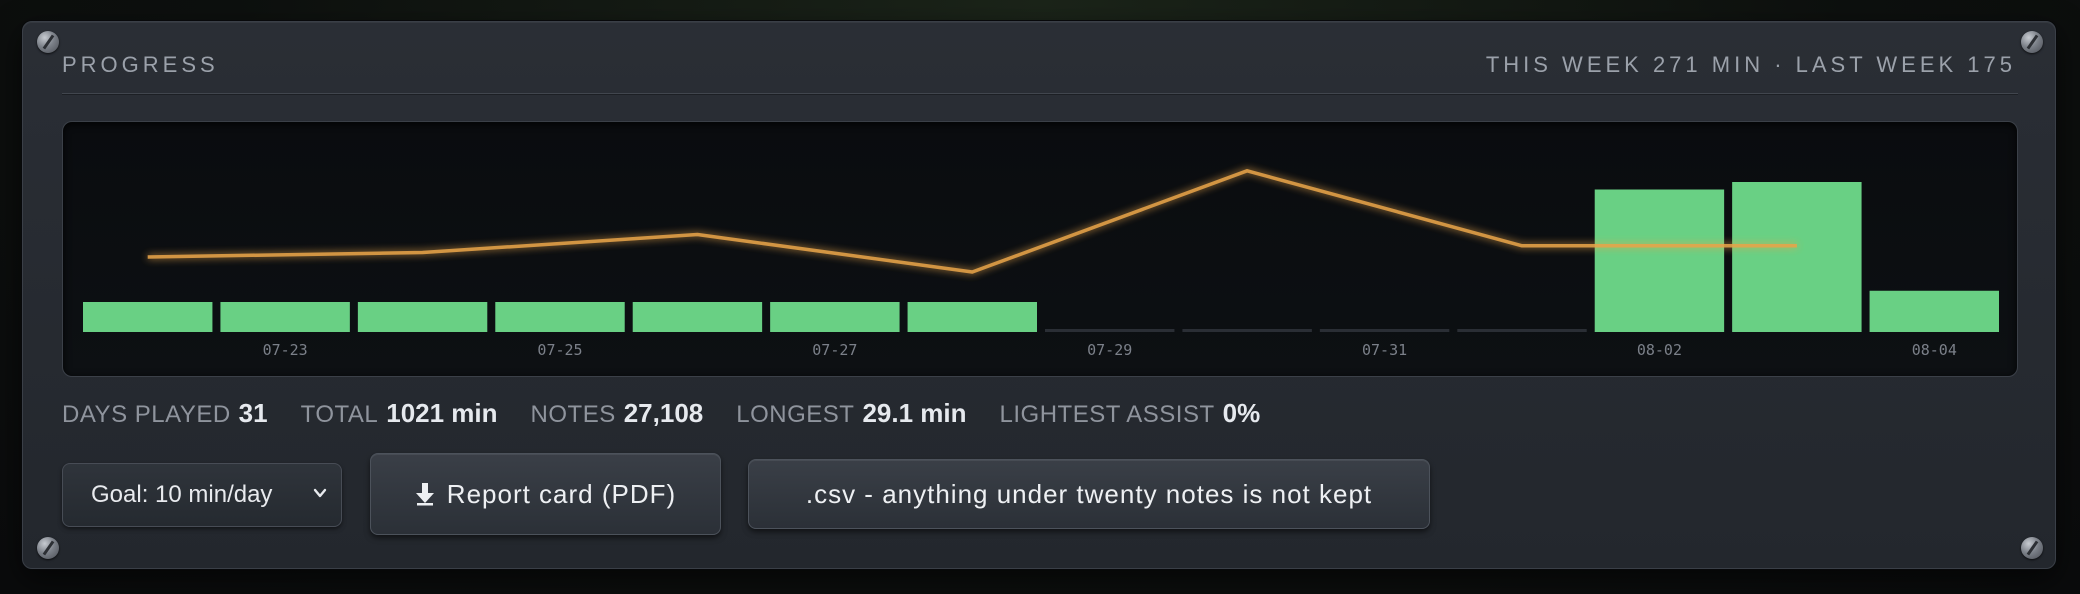  Describe the element at coordinates (573, 414) in the screenshot. I see `stat-label: NOTES` at that location.